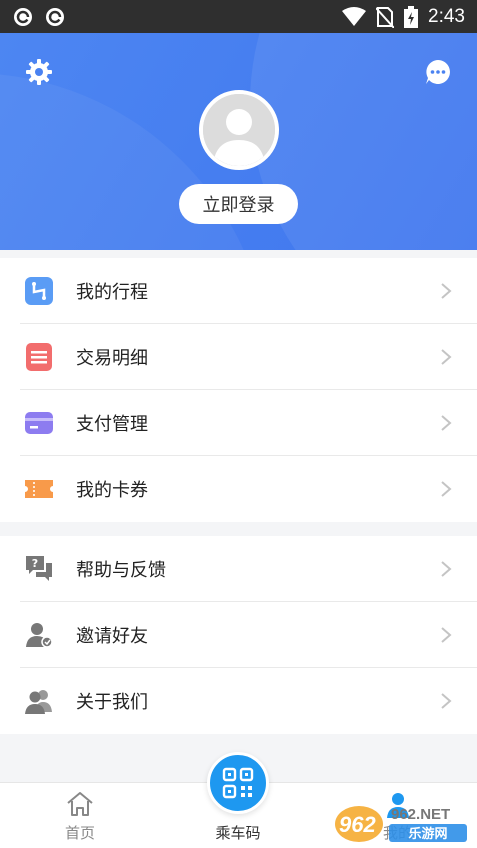 Image resolution: width=477 pixels, height=848 pixels. I want to click on menu-item-label: 支付管理, so click(112, 424).